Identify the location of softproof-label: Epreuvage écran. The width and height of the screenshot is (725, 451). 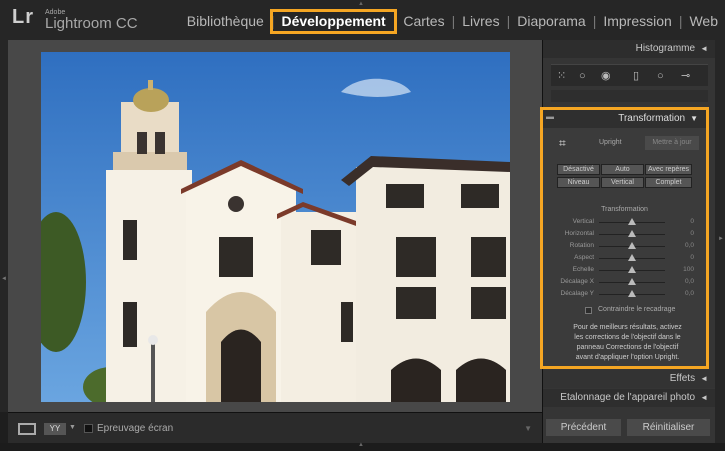
(135, 428).